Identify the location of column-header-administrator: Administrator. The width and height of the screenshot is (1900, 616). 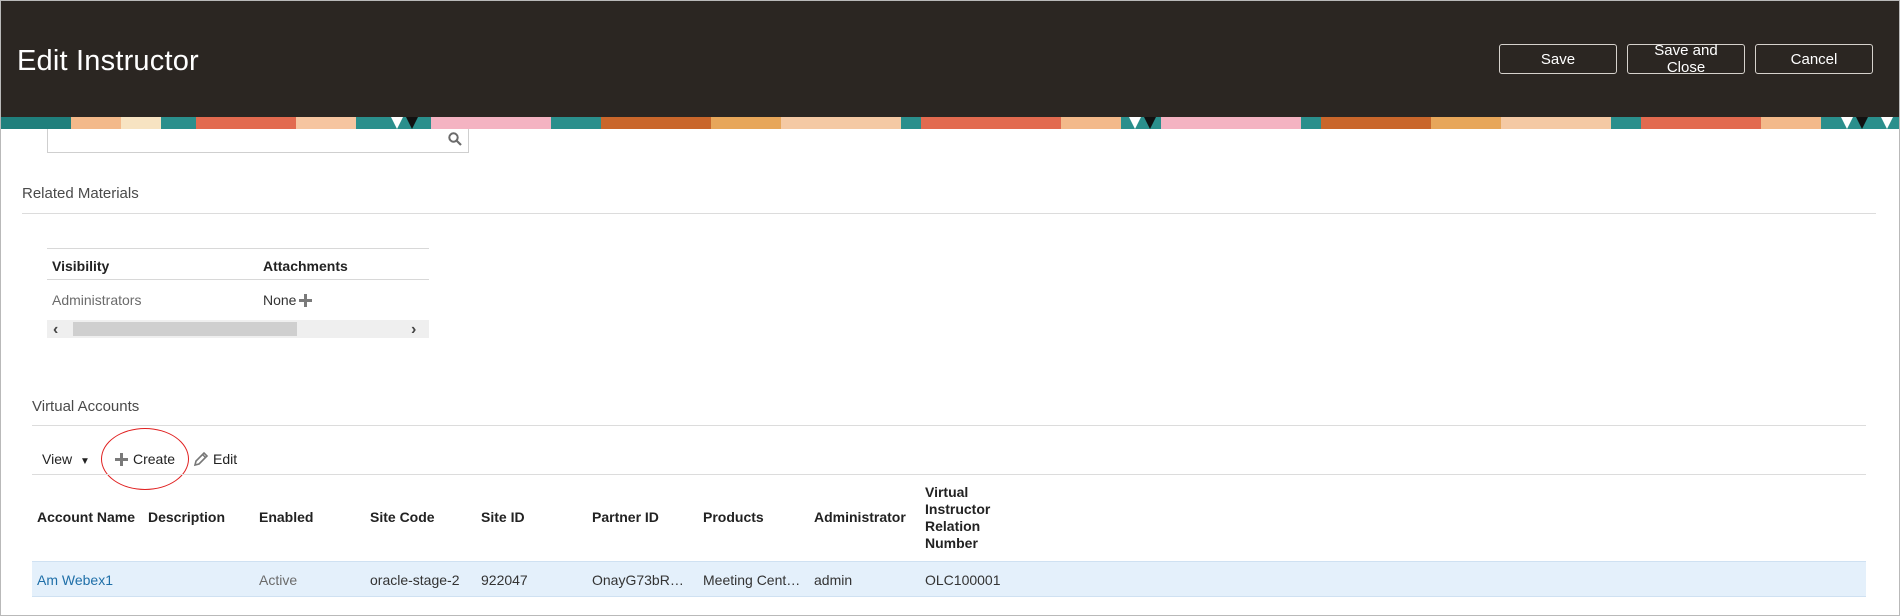
(860, 517).